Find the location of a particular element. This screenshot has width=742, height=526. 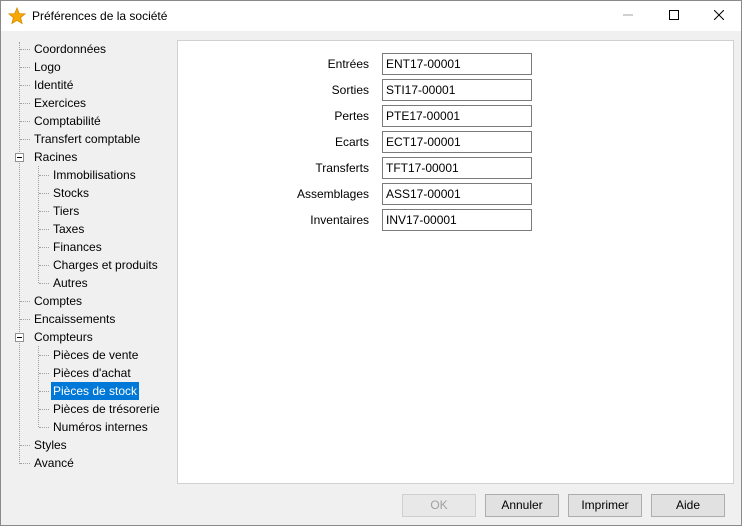

collapse-compteurs-toggle is located at coordinates (19, 337).